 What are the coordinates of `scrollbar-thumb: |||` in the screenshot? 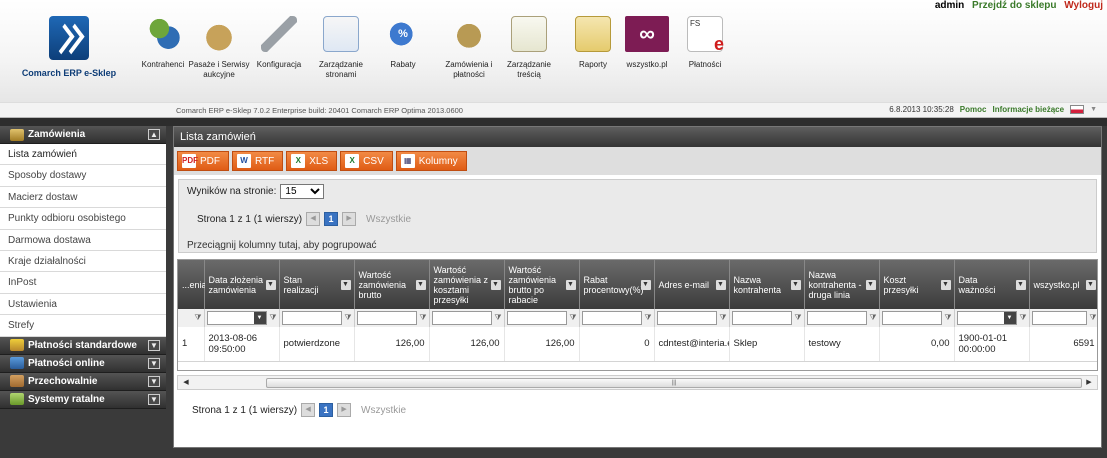 It's located at (674, 383).